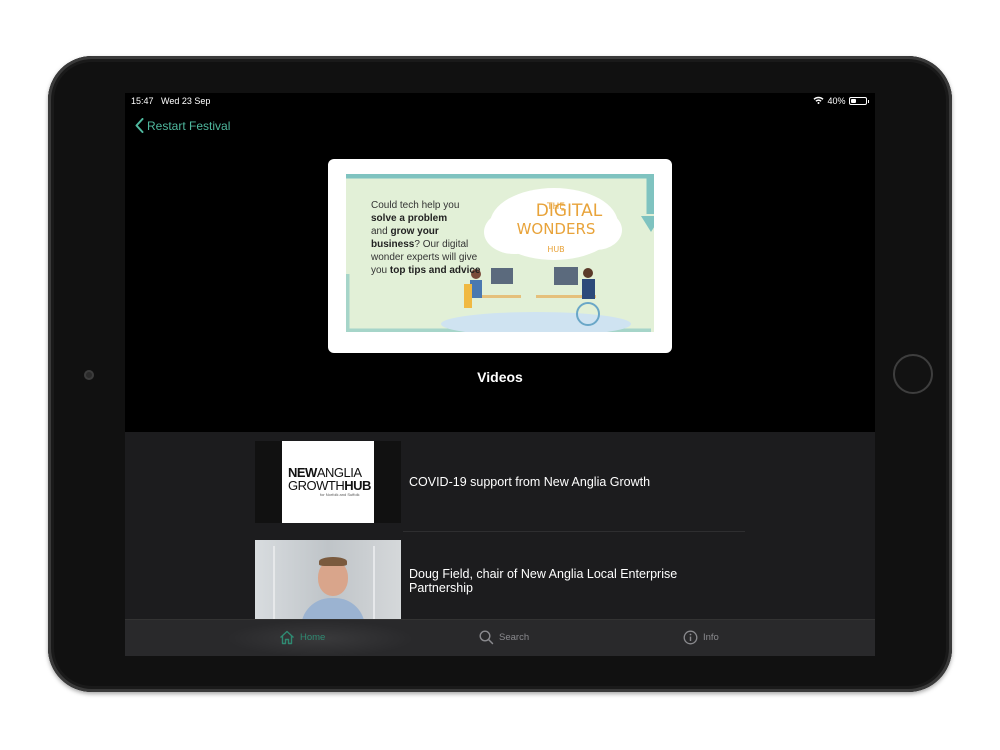 This screenshot has width=1000, height=750. What do you see at coordinates (711, 637) in the screenshot?
I see `tab-label: Info` at bounding box center [711, 637].